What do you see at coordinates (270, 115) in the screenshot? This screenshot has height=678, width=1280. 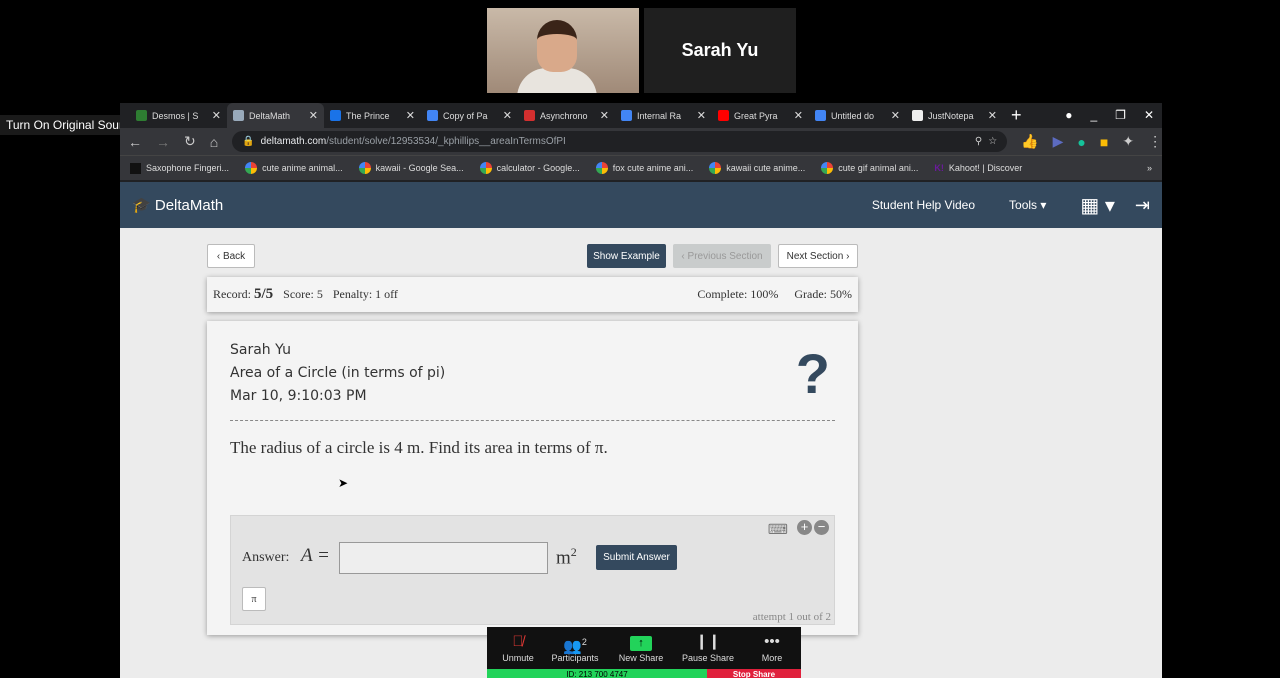 I see `tab-title: DeltaMath` at bounding box center [270, 115].